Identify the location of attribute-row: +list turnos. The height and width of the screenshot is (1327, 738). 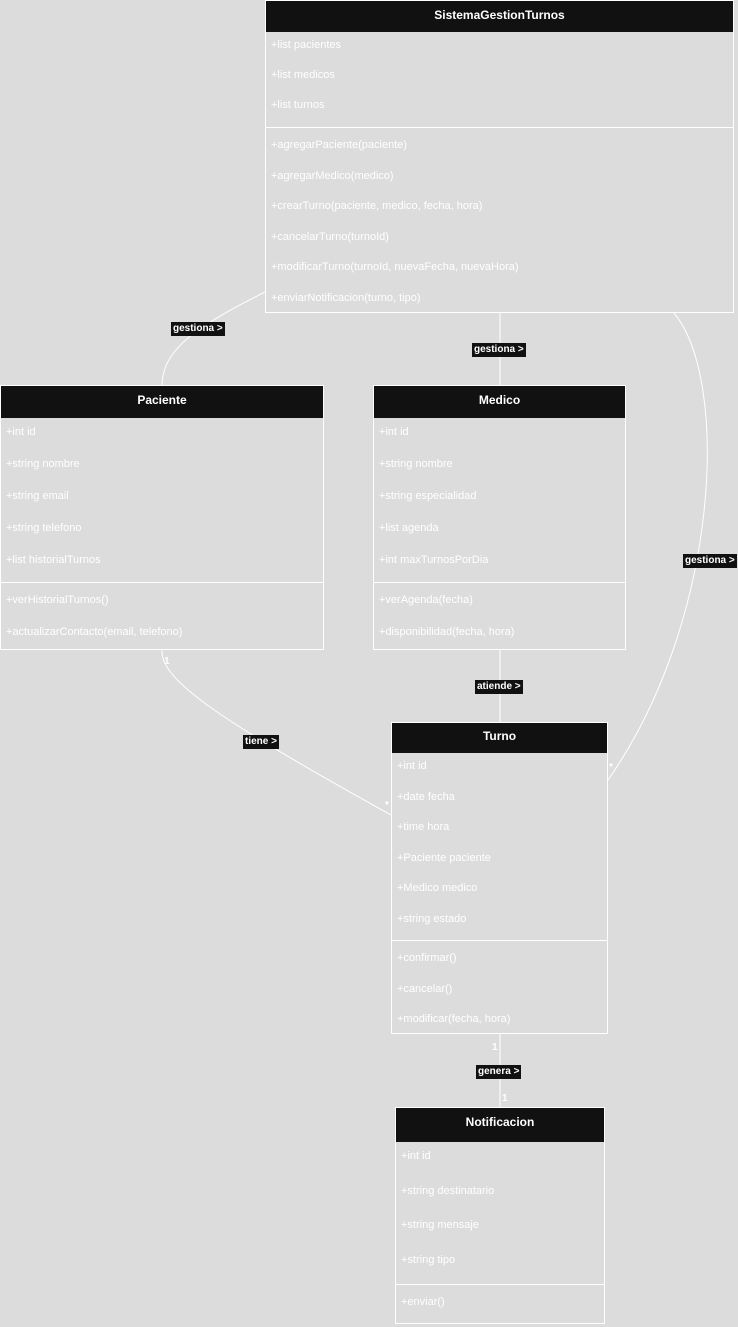
(298, 105).